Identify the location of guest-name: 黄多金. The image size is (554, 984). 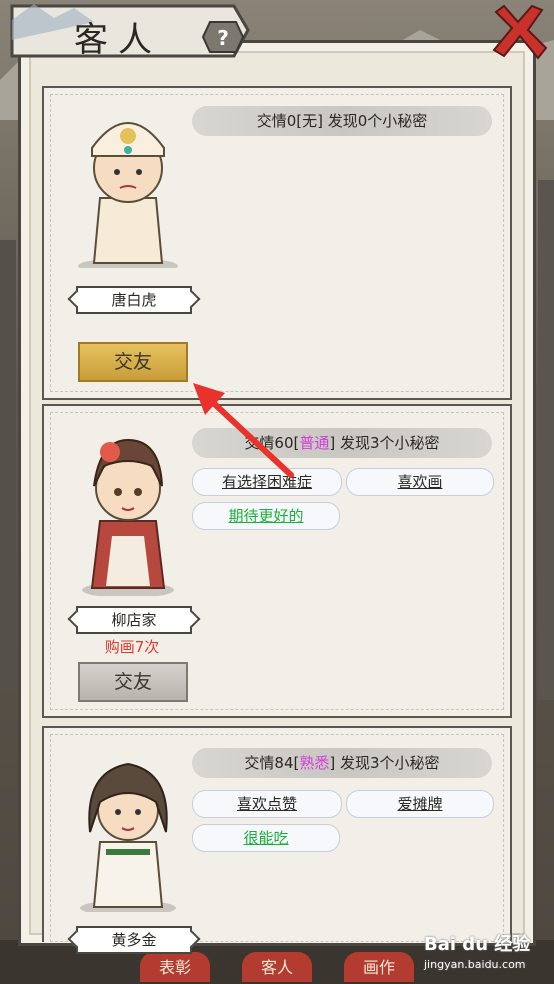
(134, 940).